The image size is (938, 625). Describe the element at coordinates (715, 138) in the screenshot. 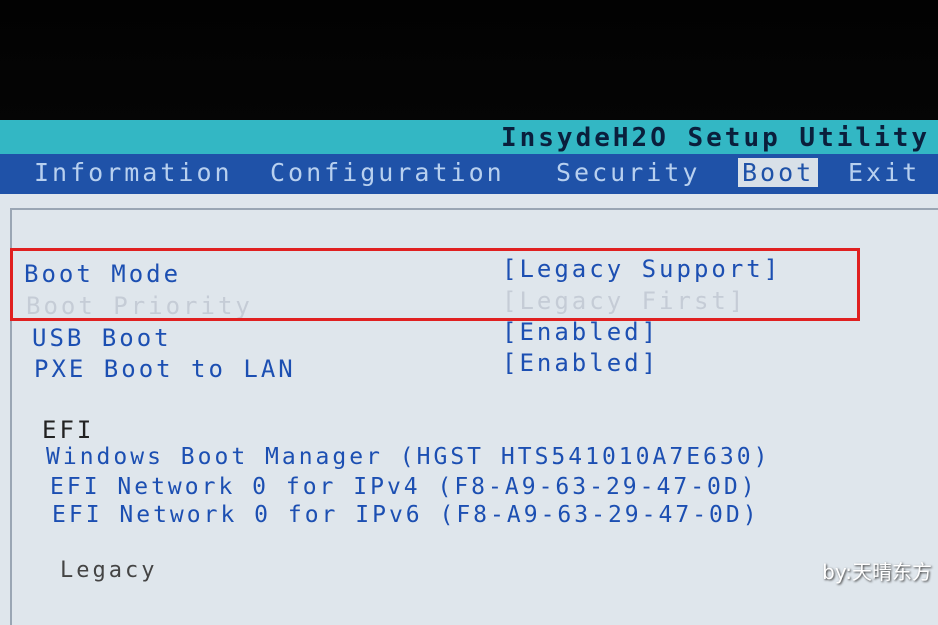

I see `utility-title: InsydeH2O Setup Utility` at that location.